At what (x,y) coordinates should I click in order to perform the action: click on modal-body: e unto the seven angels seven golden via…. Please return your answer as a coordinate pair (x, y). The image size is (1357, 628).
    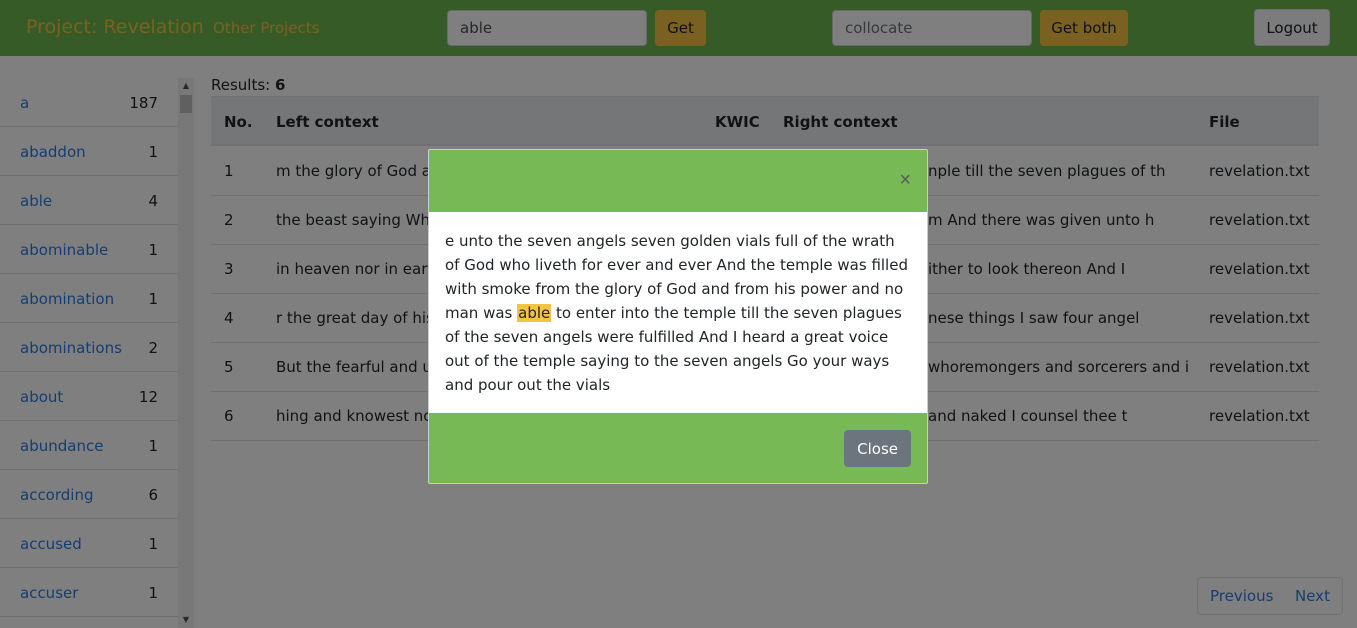
    Looking at the image, I should click on (678, 312).